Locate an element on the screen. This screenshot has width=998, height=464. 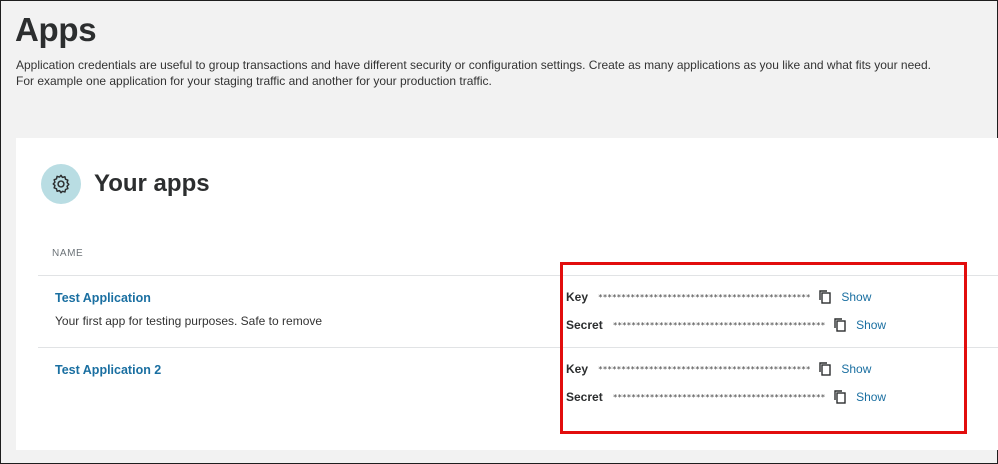
apps-card-title: Your apps is located at coordinates (152, 183).